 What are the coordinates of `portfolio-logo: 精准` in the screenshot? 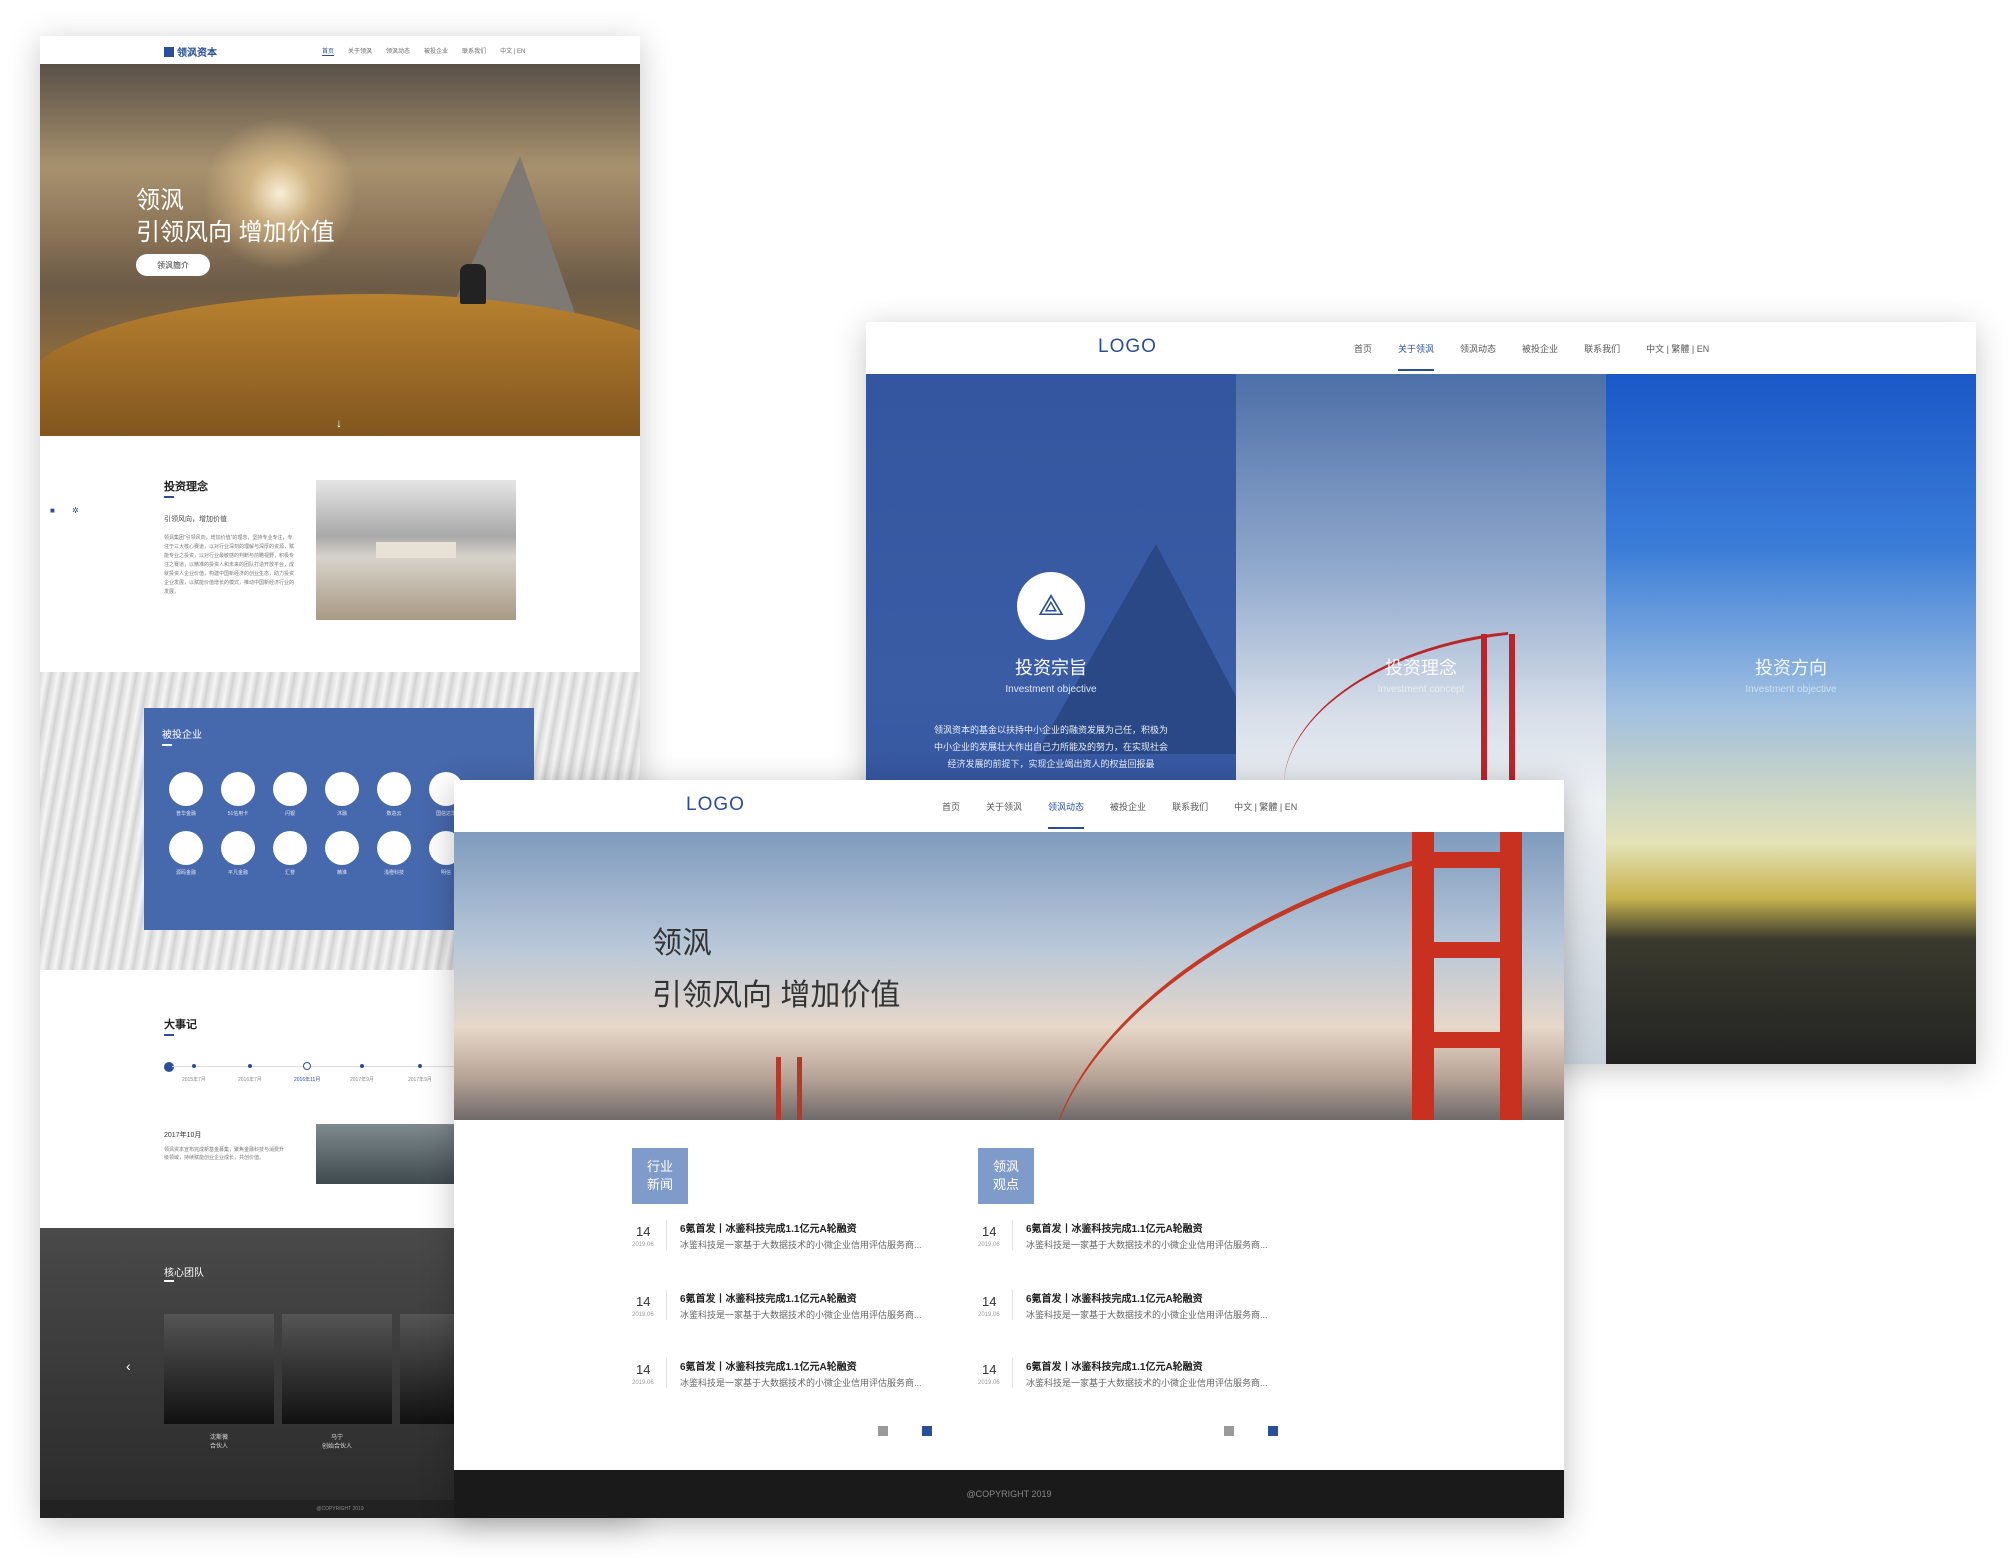 It's located at (342, 853).